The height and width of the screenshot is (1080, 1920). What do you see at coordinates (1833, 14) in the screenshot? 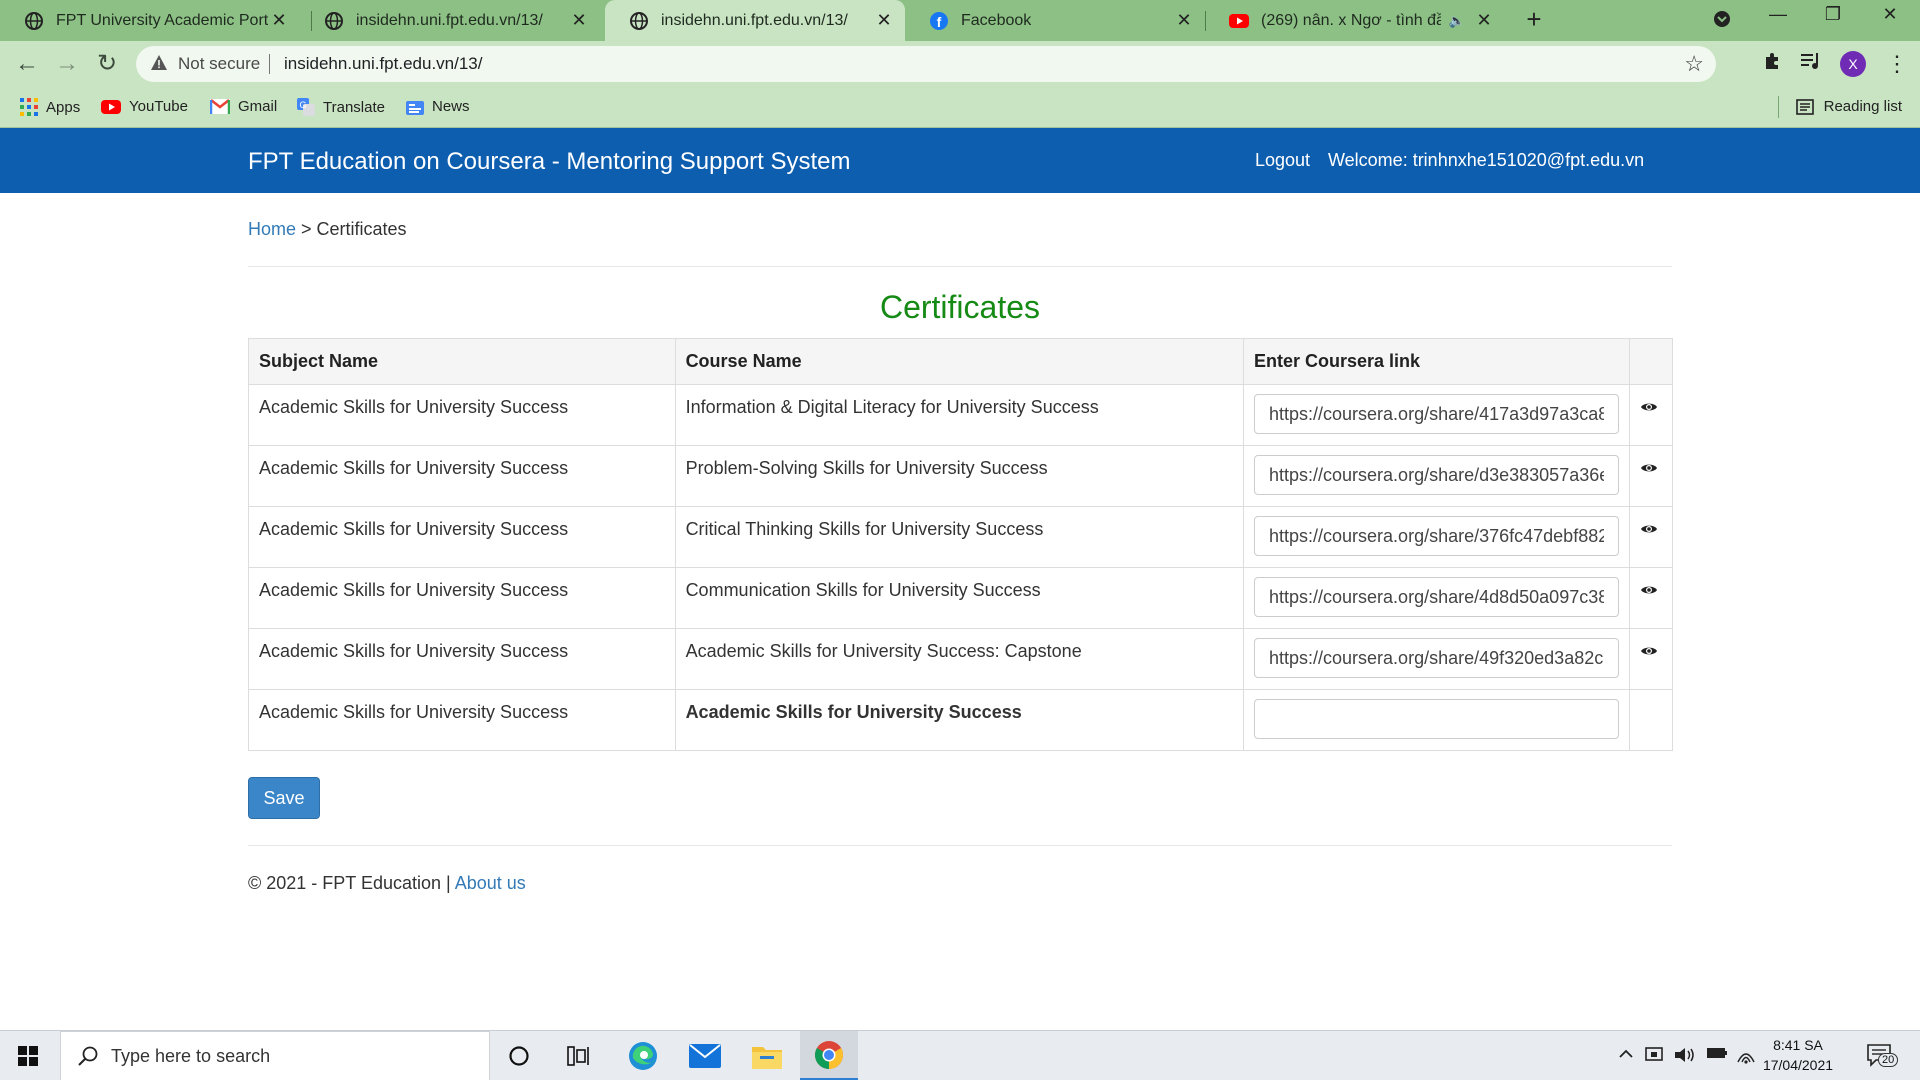
I see `restore-button: ❐` at bounding box center [1833, 14].